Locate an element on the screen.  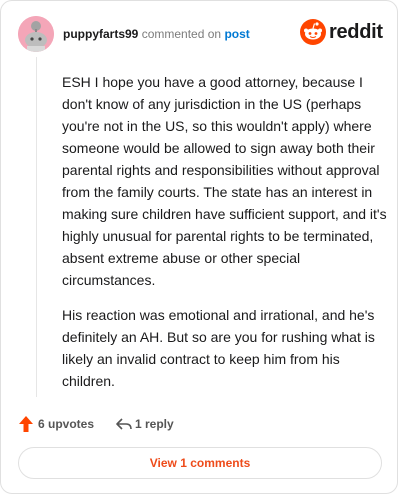
reply-count: 1 reply is located at coordinates (154, 424).